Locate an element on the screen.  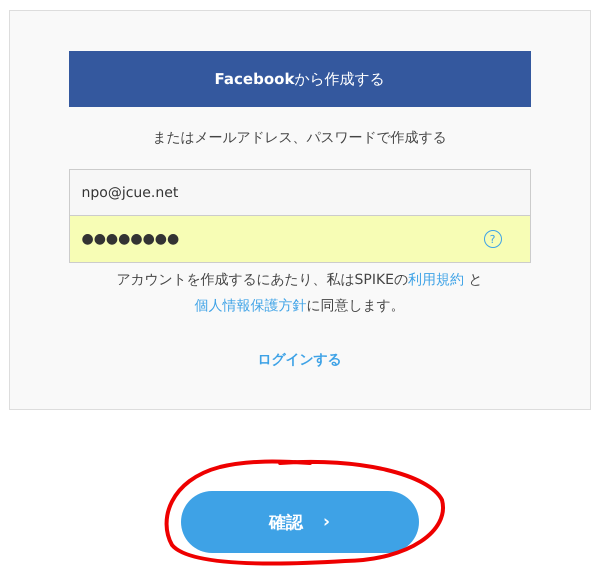
password-field: ●●●●●●●● ? is located at coordinates (299, 239).